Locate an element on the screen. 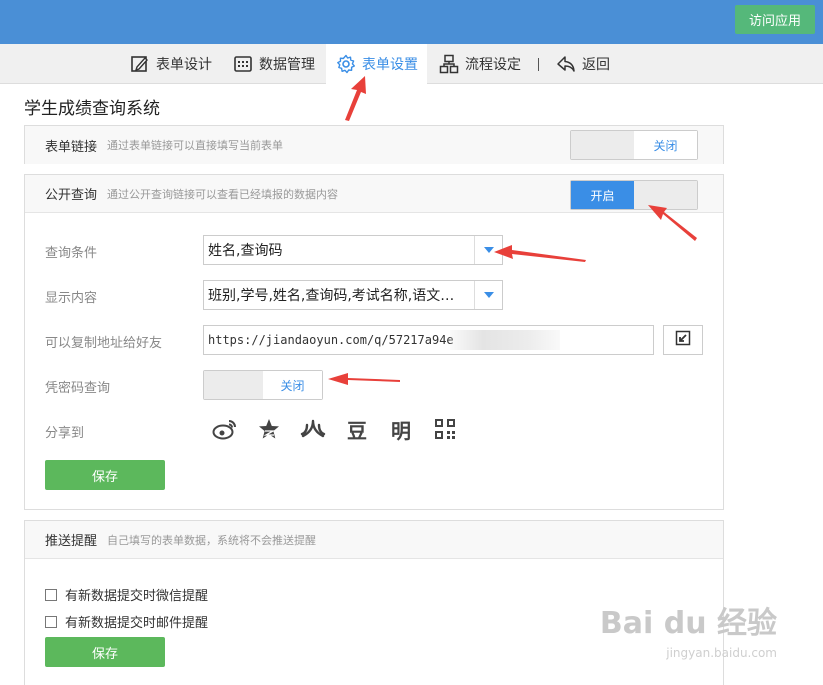 This screenshot has width=823, height=685. douban-icon: 豆 is located at coordinates (357, 430).